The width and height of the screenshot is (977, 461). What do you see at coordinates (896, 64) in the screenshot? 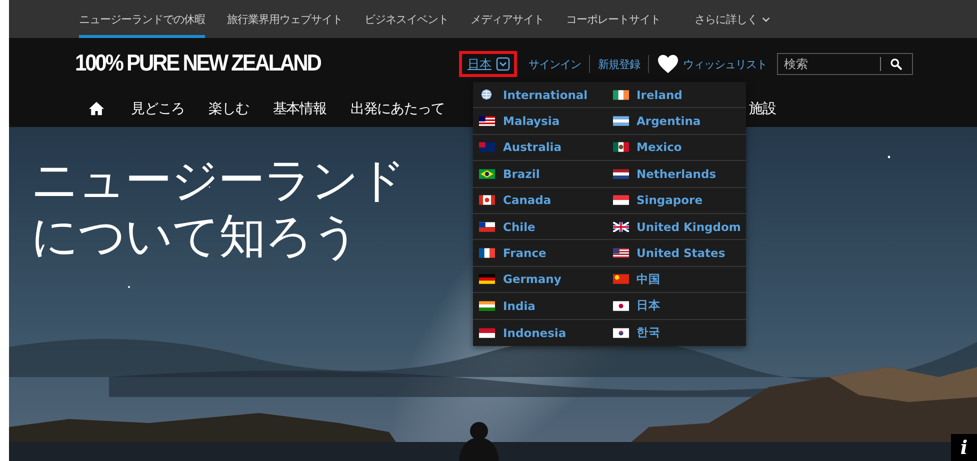
I see `search-icon` at bounding box center [896, 64].